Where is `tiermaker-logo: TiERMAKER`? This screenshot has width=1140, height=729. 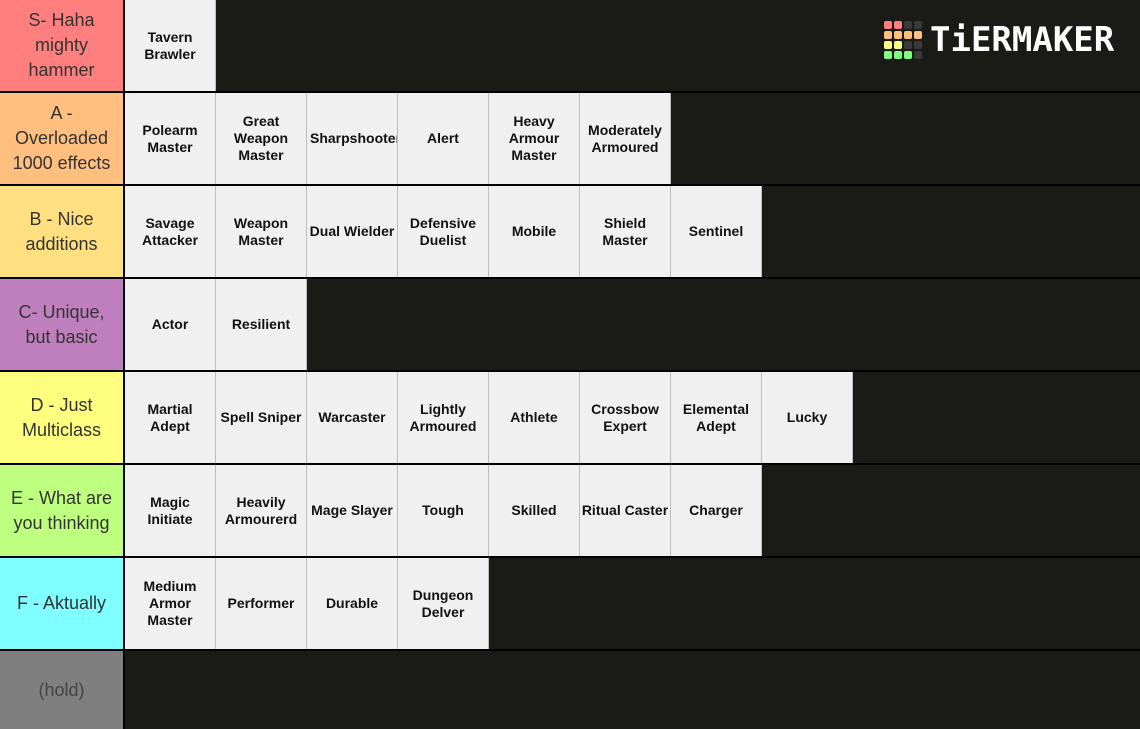 tiermaker-logo: TiERMAKER is located at coordinates (999, 40).